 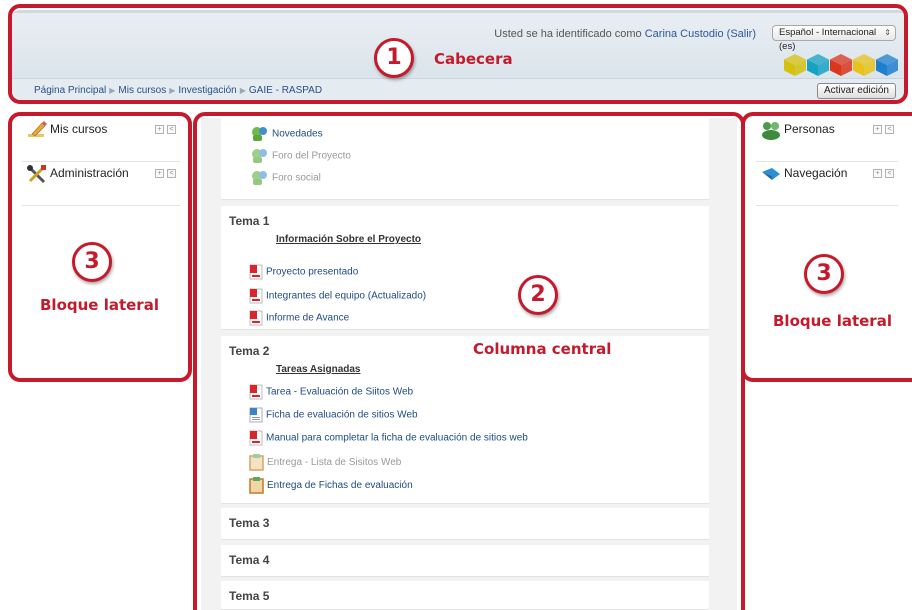 What do you see at coordinates (89, 173) in the screenshot?
I see `block-title: Administración` at bounding box center [89, 173].